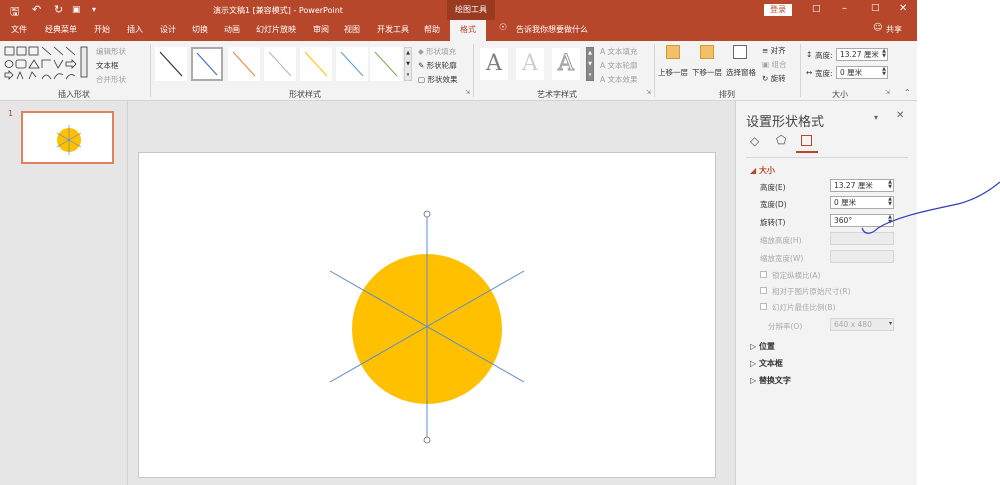  I want to click on tab-insert: 插入, so click(135, 29).